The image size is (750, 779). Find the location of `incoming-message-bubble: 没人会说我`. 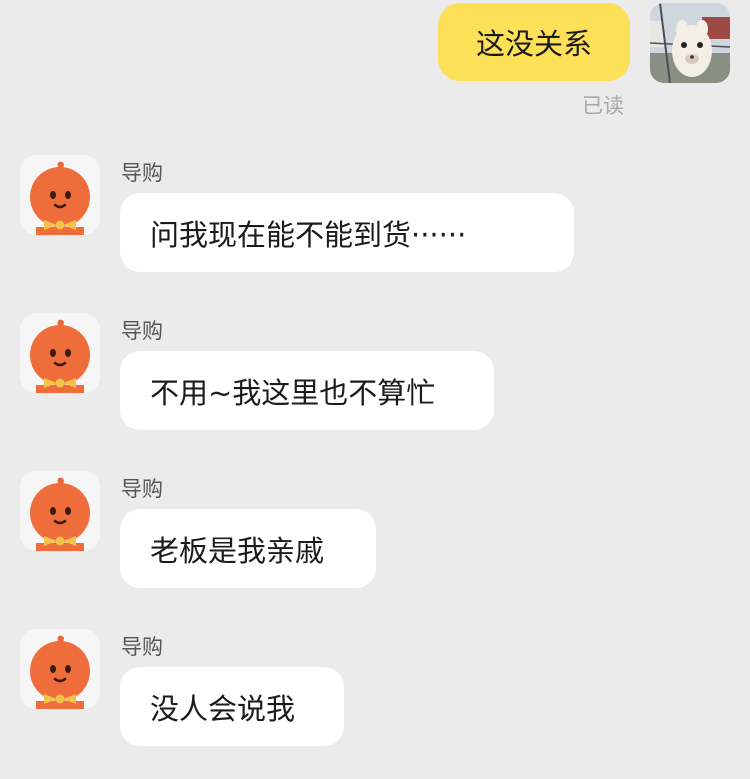

incoming-message-bubble: 没人会说我 is located at coordinates (232, 706).